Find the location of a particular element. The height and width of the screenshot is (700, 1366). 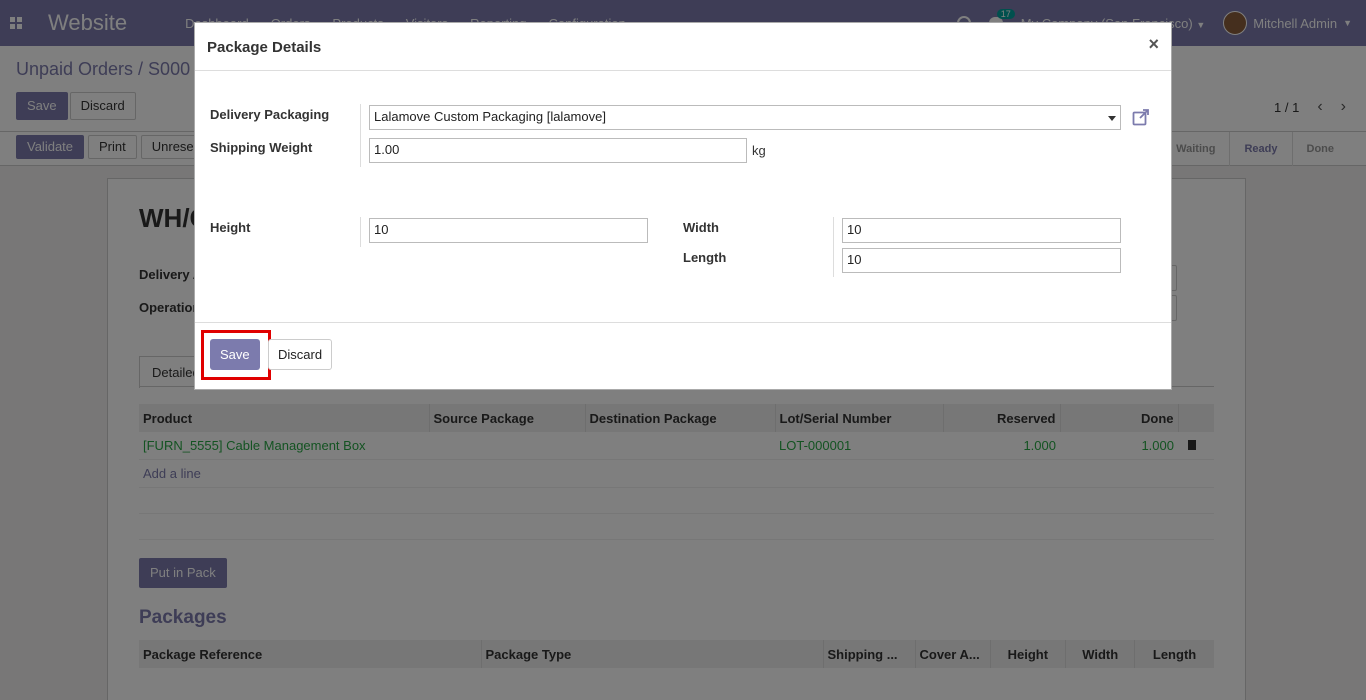

length-input: 10 is located at coordinates (981, 260).